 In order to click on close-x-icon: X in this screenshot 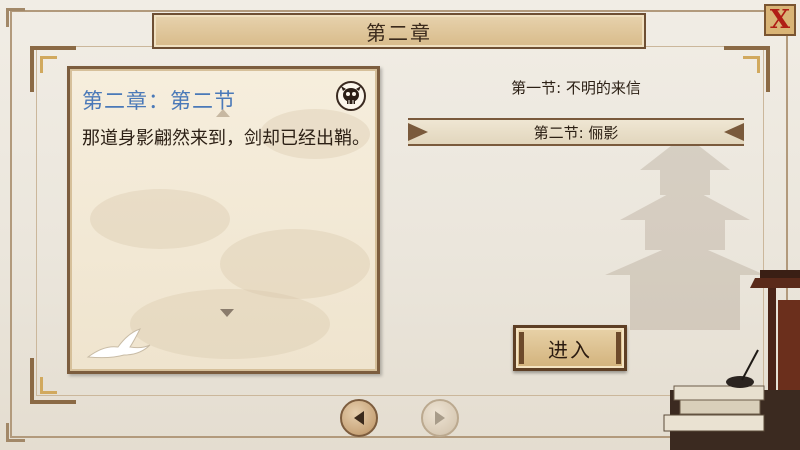, I will do `click(780, 20)`.